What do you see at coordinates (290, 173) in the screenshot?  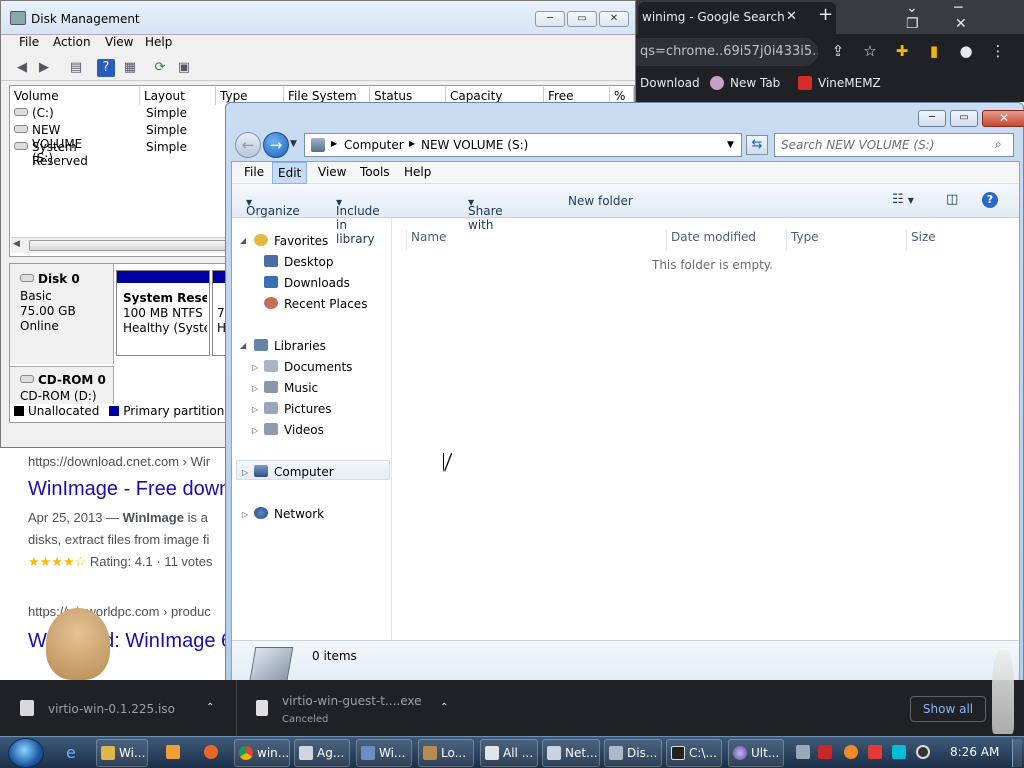 I see `menu-edit: Edit` at bounding box center [290, 173].